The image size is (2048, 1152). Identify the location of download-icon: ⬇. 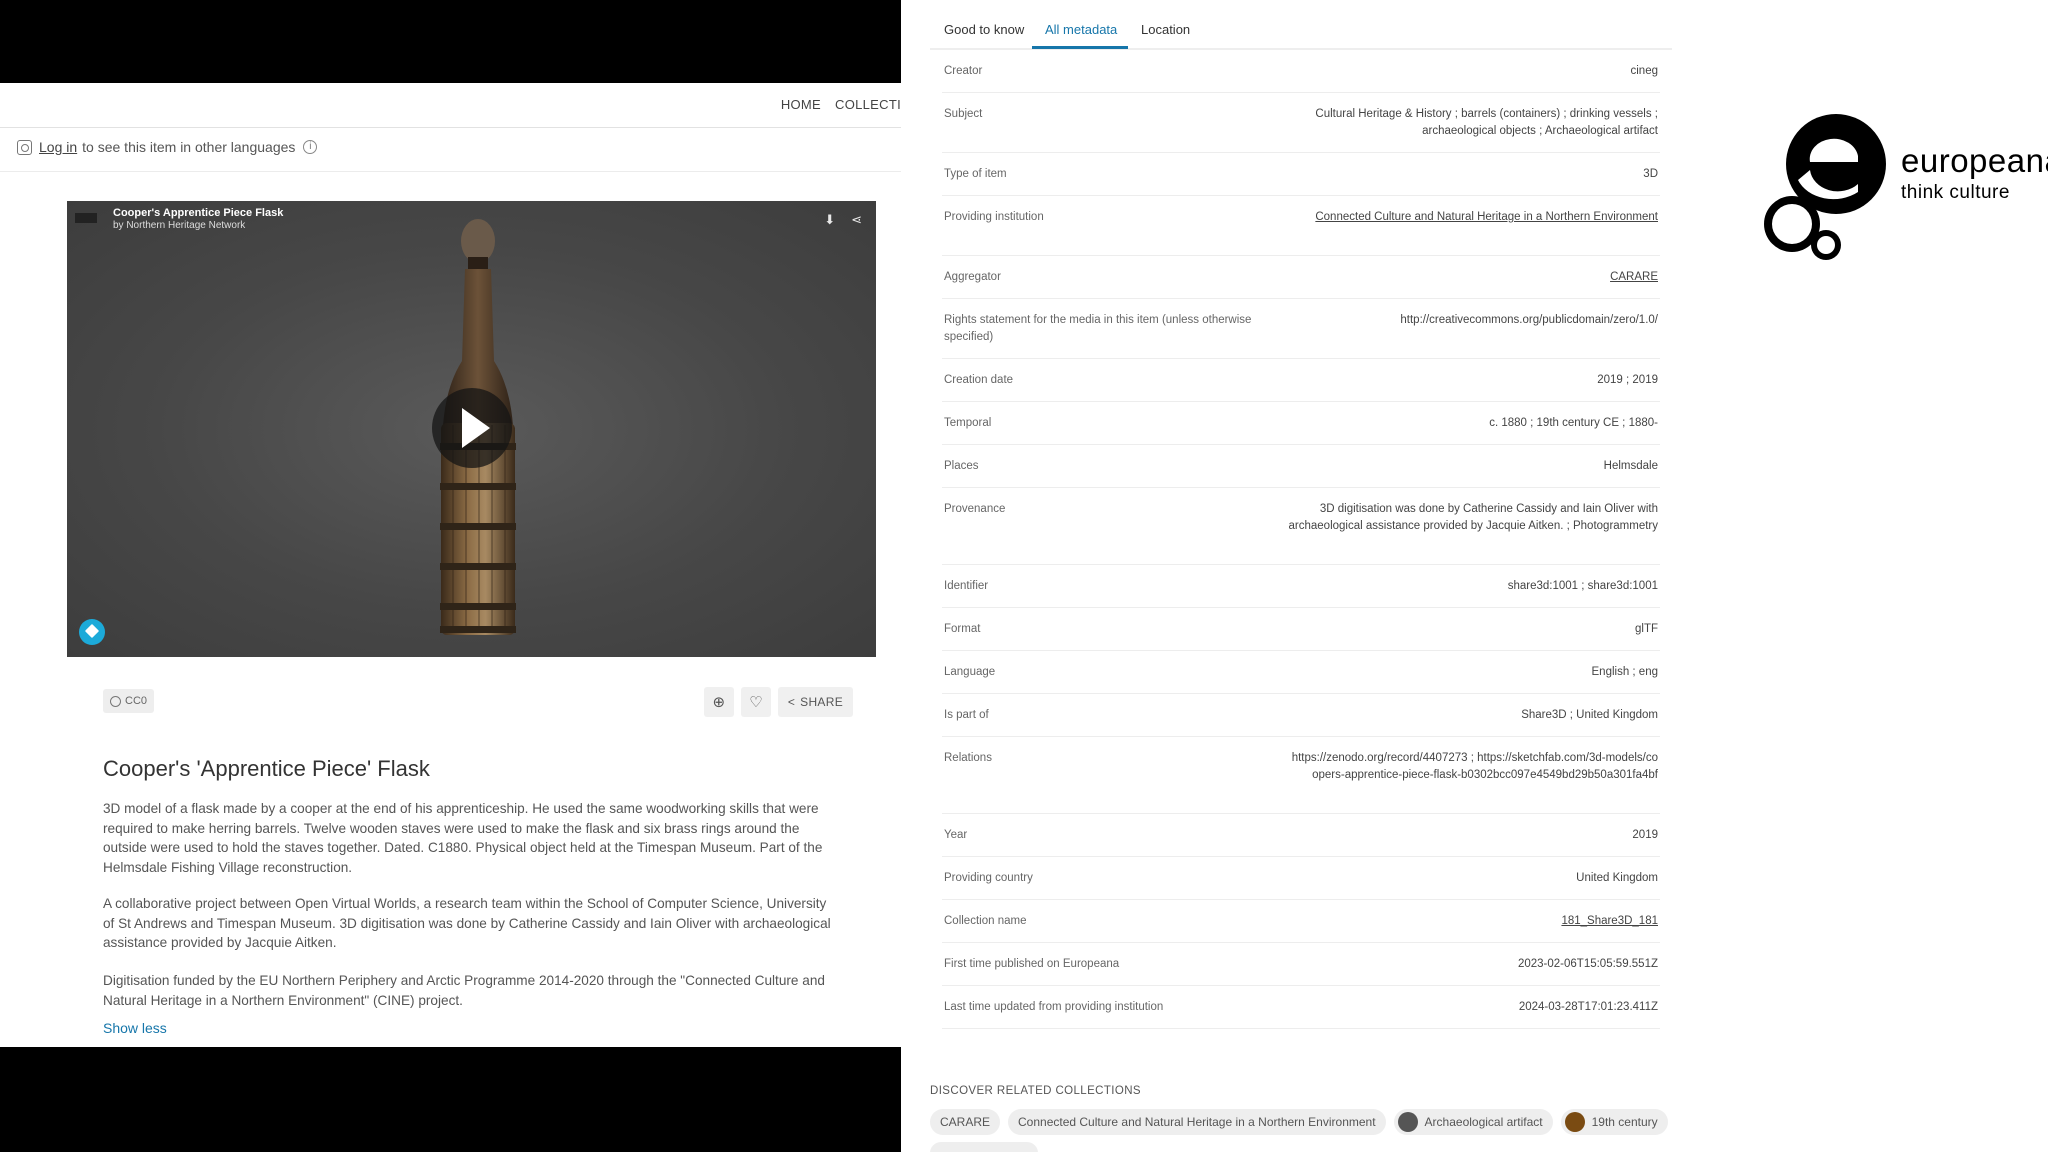
(829, 220).